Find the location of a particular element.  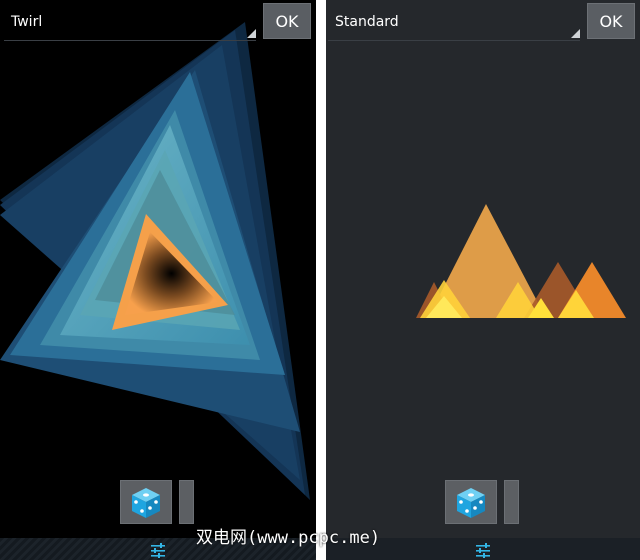

style-select: Standard is located at coordinates (454, 22).